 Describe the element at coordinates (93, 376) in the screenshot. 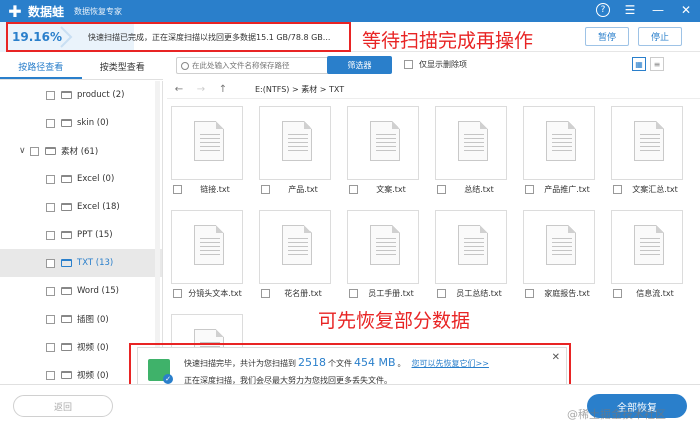

I see `tree-item-label: 视频 (0)` at that location.